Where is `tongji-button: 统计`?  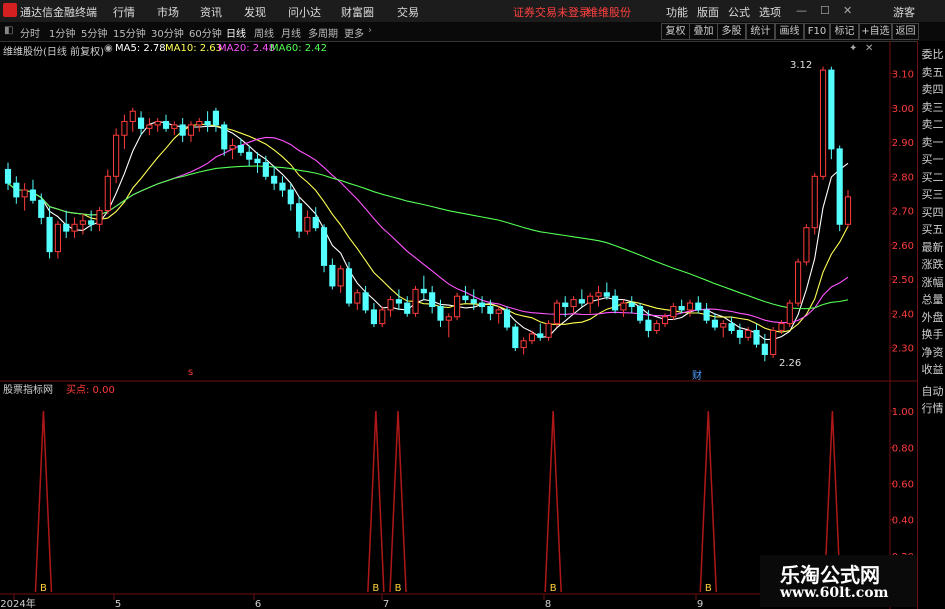
tongji-button: 统计 is located at coordinates (760, 31).